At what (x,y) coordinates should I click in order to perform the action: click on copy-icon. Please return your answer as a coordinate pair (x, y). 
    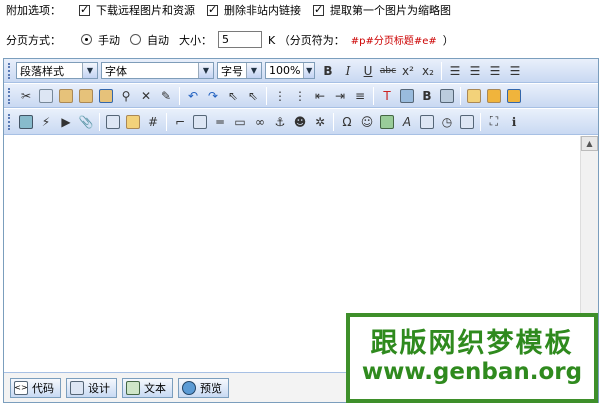
    Looking at the image, I should click on (46, 96).